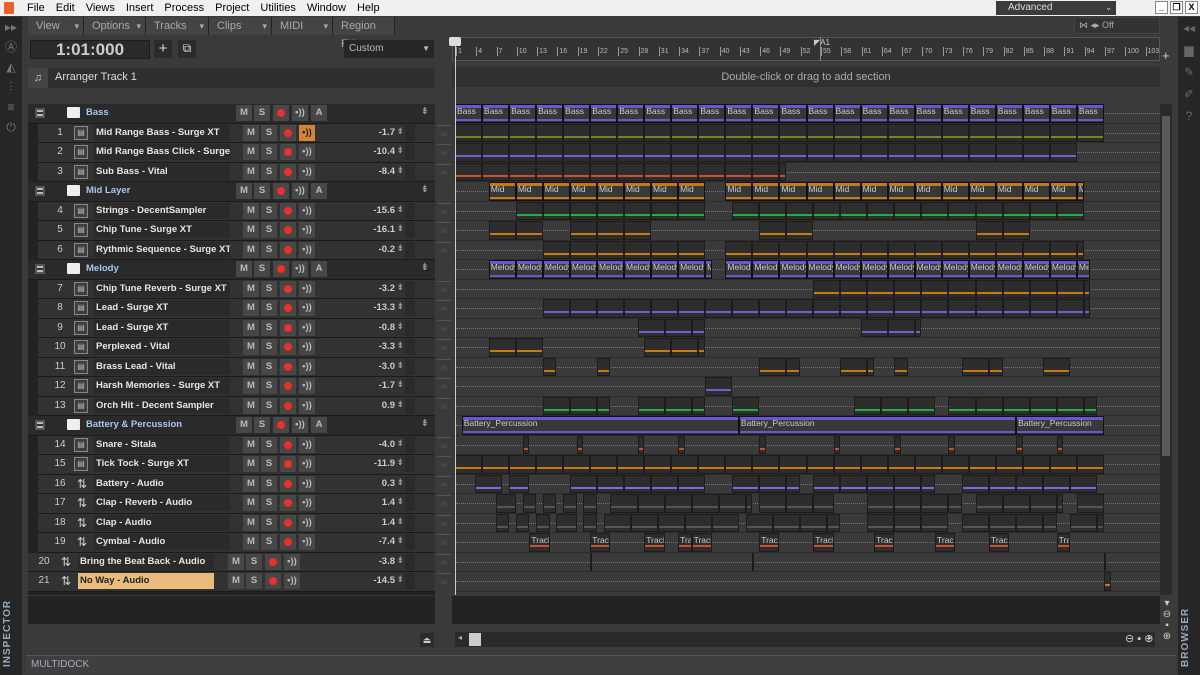  I want to click on tracks-menu: Tracks, so click(177, 26).